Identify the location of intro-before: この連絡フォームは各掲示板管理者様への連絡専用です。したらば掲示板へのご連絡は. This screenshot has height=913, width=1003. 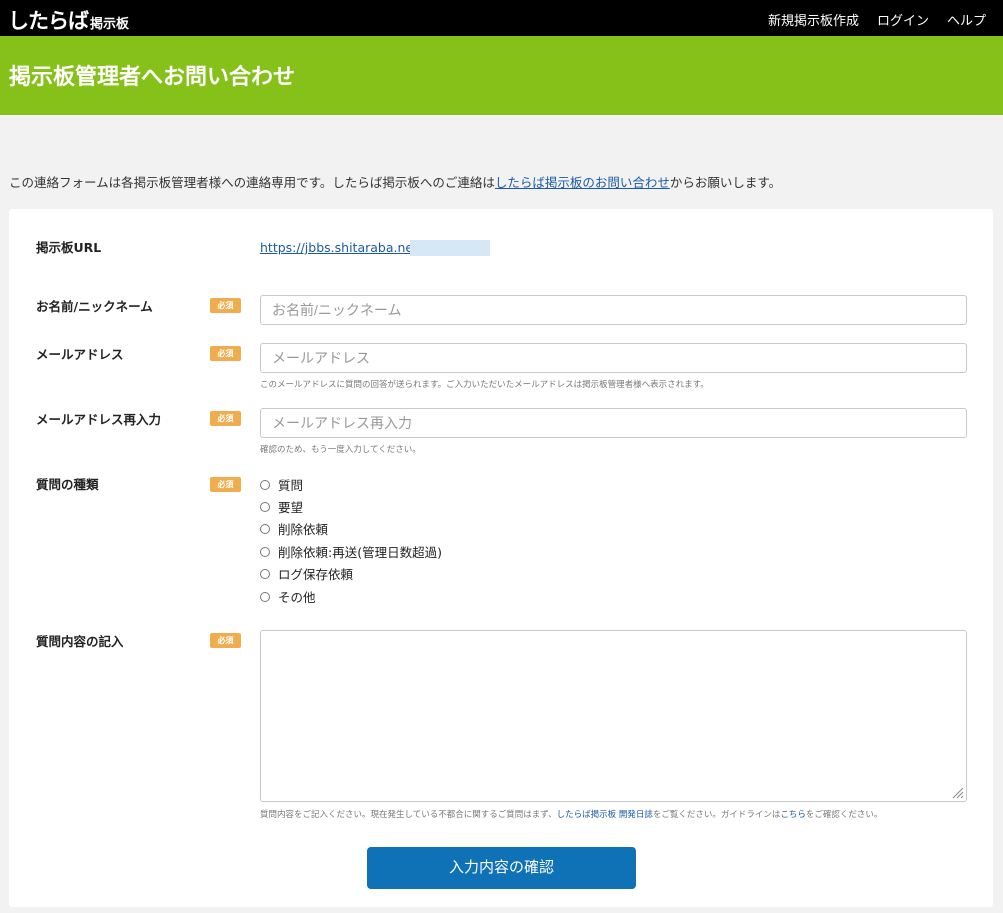
(252, 182).